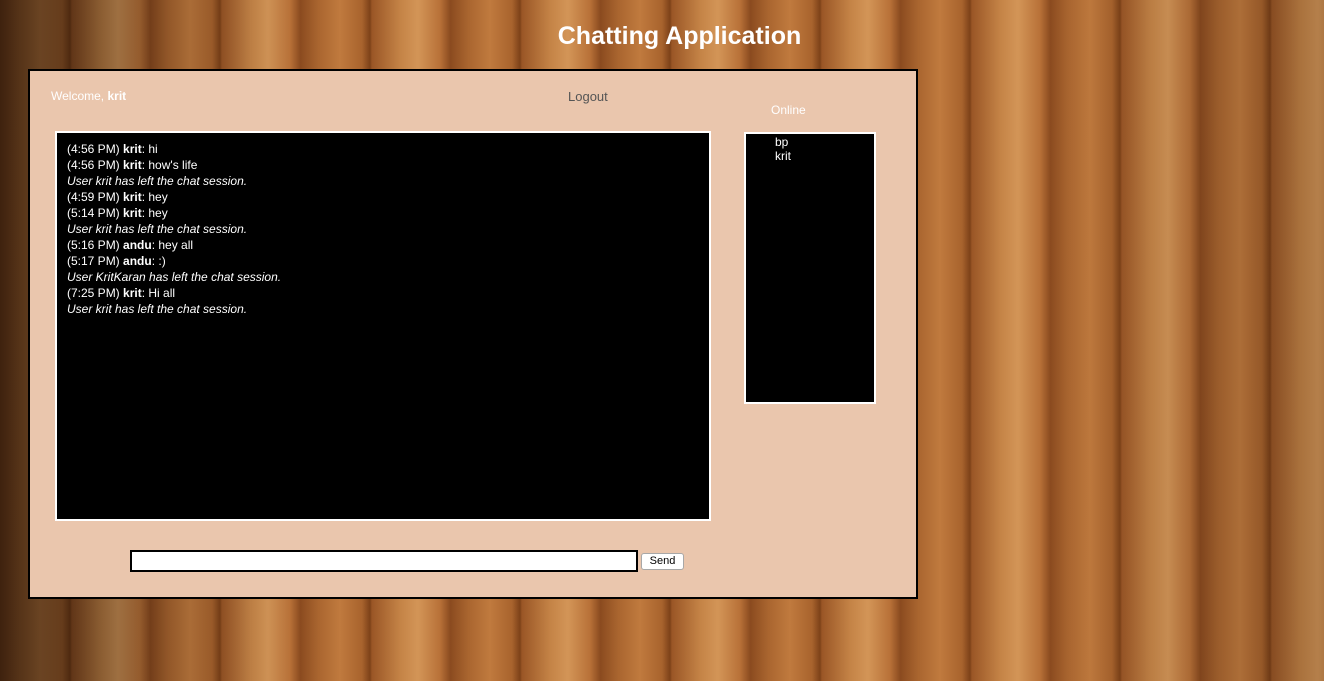 The height and width of the screenshot is (681, 1324). What do you see at coordinates (93, 213) in the screenshot?
I see `message-time: (5:14 PM)` at bounding box center [93, 213].